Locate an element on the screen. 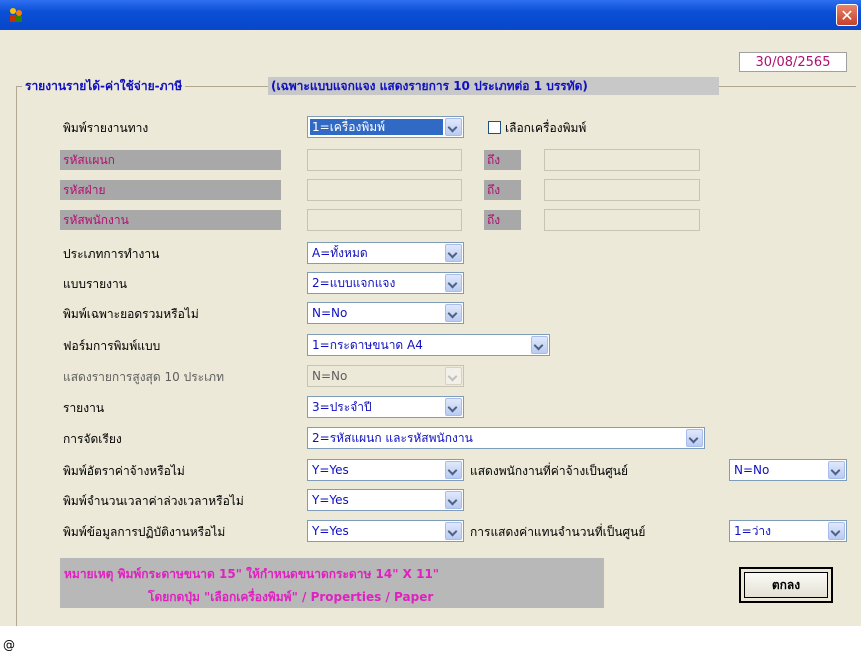 This screenshot has width=861, height=652. date-display: 30/08/2565 is located at coordinates (793, 62).